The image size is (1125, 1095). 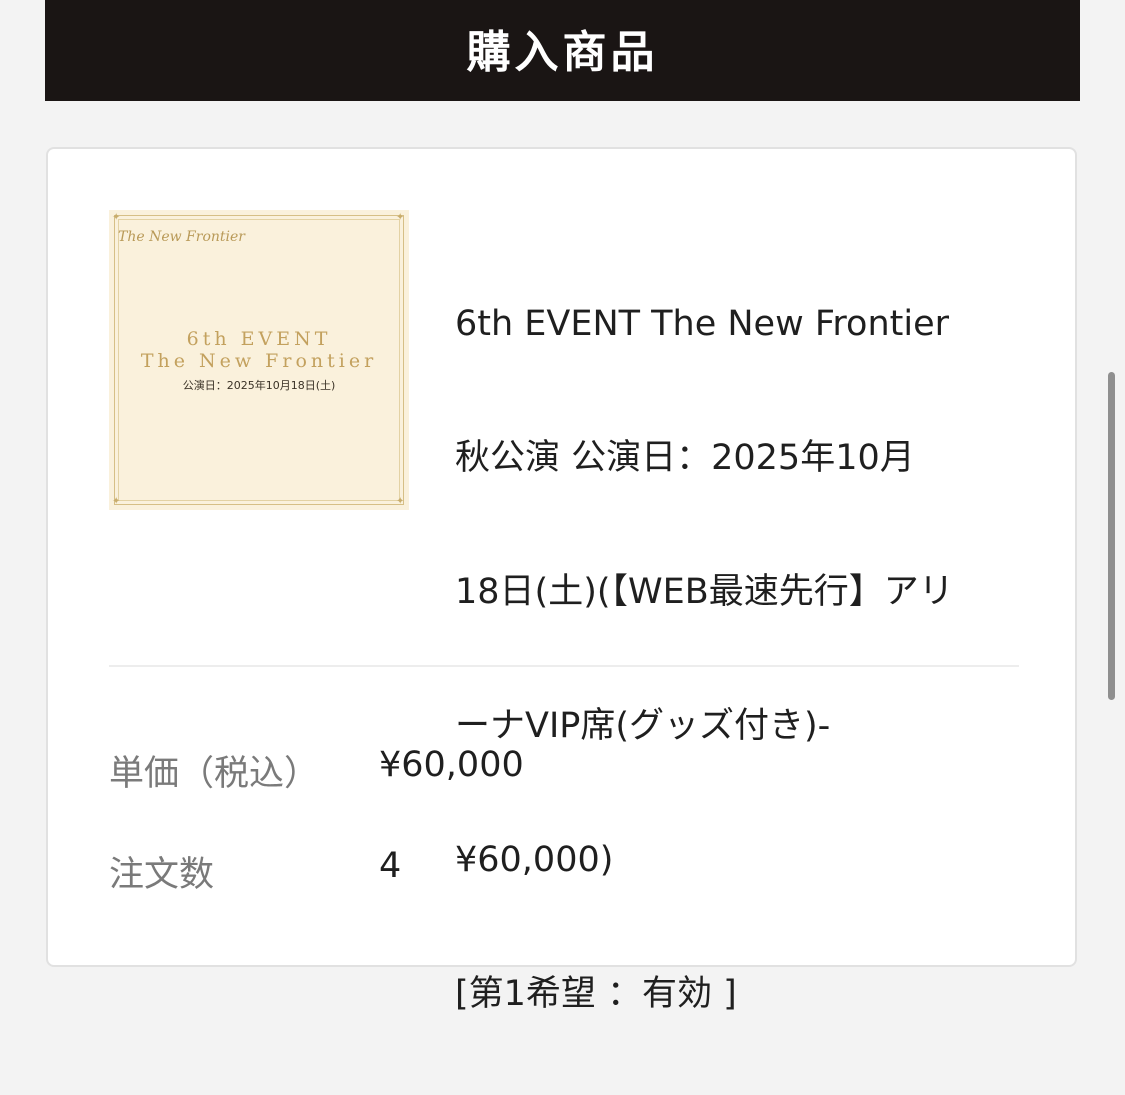 I want to click on unit-price-value: ¥60,000, so click(x=451, y=765).